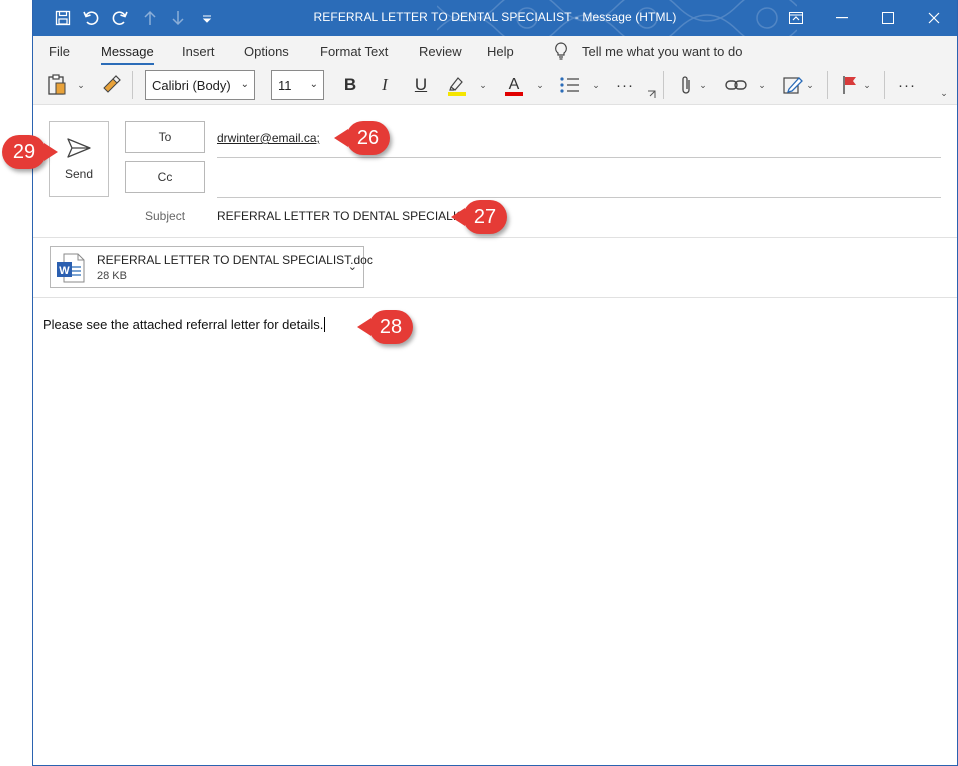 The width and height of the screenshot is (958, 766). What do you see at coordinates (457, 85) in the screenshot?
I see `highlight-icon` at bounding box center [457, 85].